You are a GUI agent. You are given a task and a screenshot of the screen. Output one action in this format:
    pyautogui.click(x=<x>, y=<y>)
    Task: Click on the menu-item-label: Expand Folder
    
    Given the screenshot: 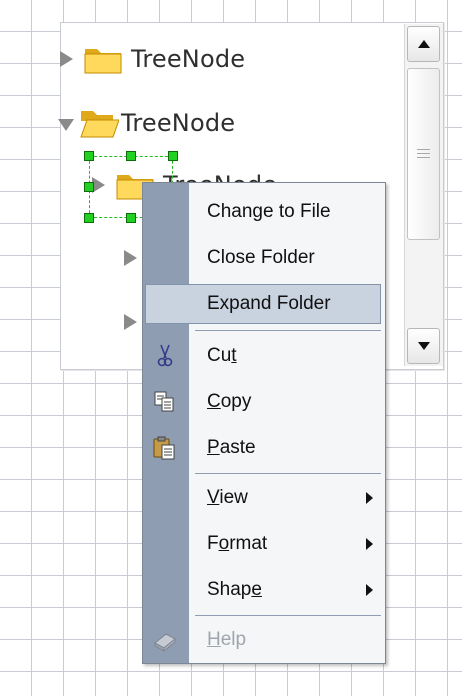 What is the action you would take?
    pyautogui.click(x=269, y=303)
    